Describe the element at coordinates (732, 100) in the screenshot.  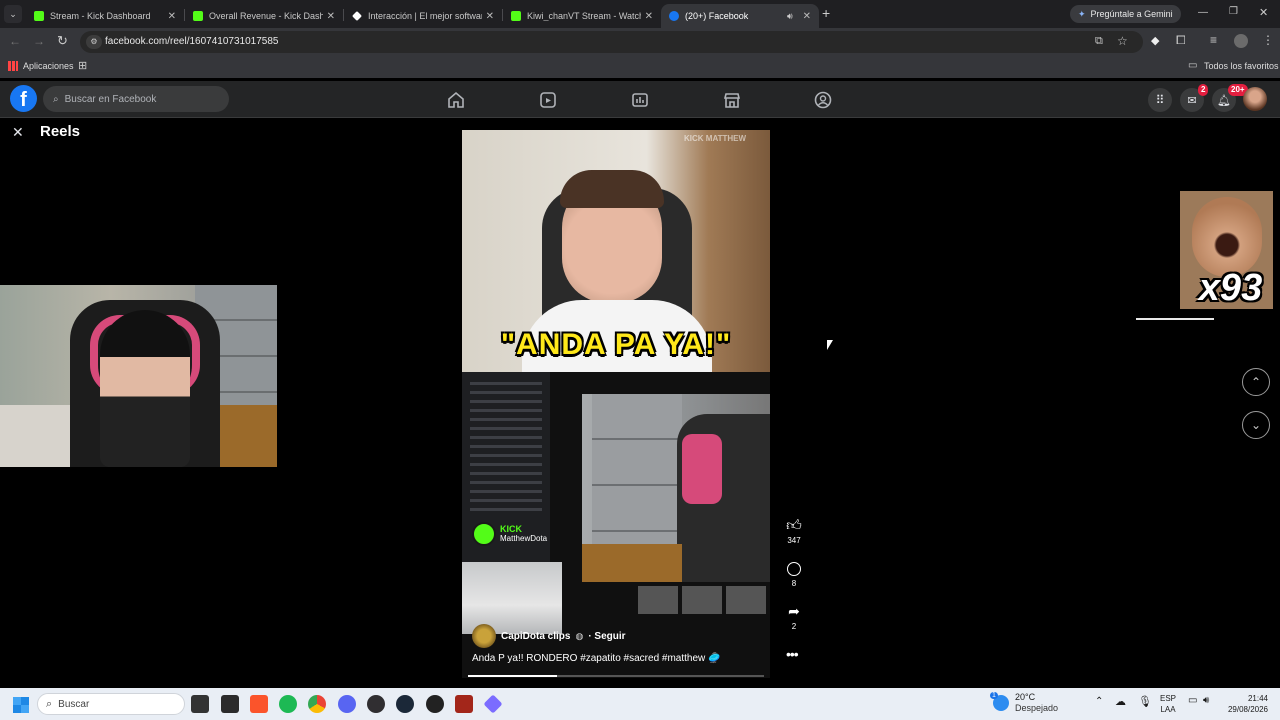
I see `marketplace-icon` at that location.